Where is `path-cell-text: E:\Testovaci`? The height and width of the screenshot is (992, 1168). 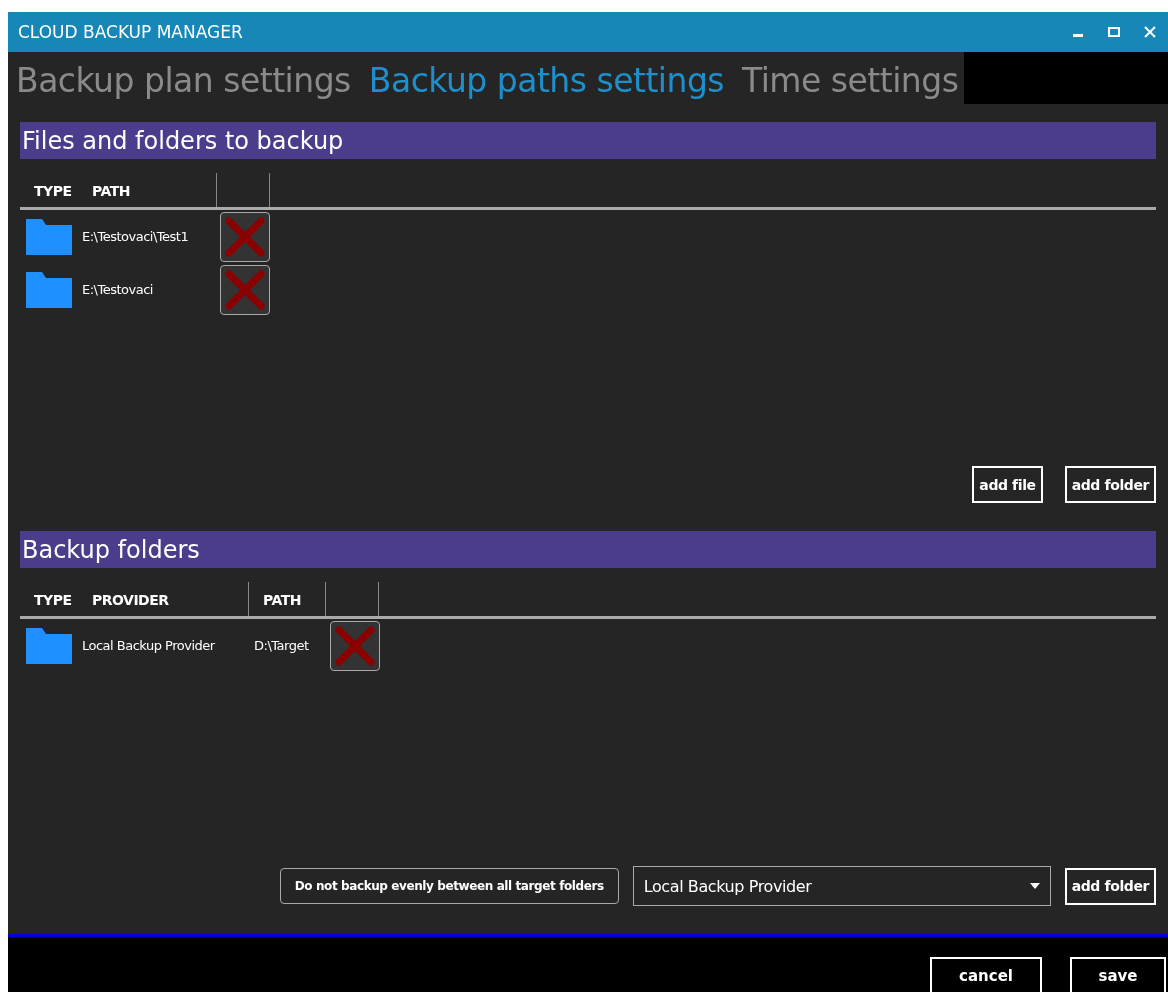 path-cell-text: E:\Testovaci is located at coordinates (118, 289).